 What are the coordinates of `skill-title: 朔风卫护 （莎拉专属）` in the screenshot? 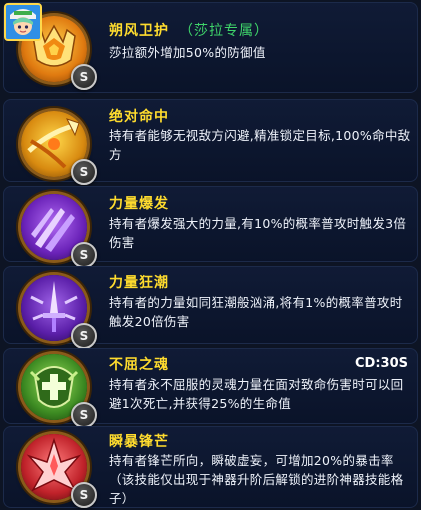 It's located at (189, 30).